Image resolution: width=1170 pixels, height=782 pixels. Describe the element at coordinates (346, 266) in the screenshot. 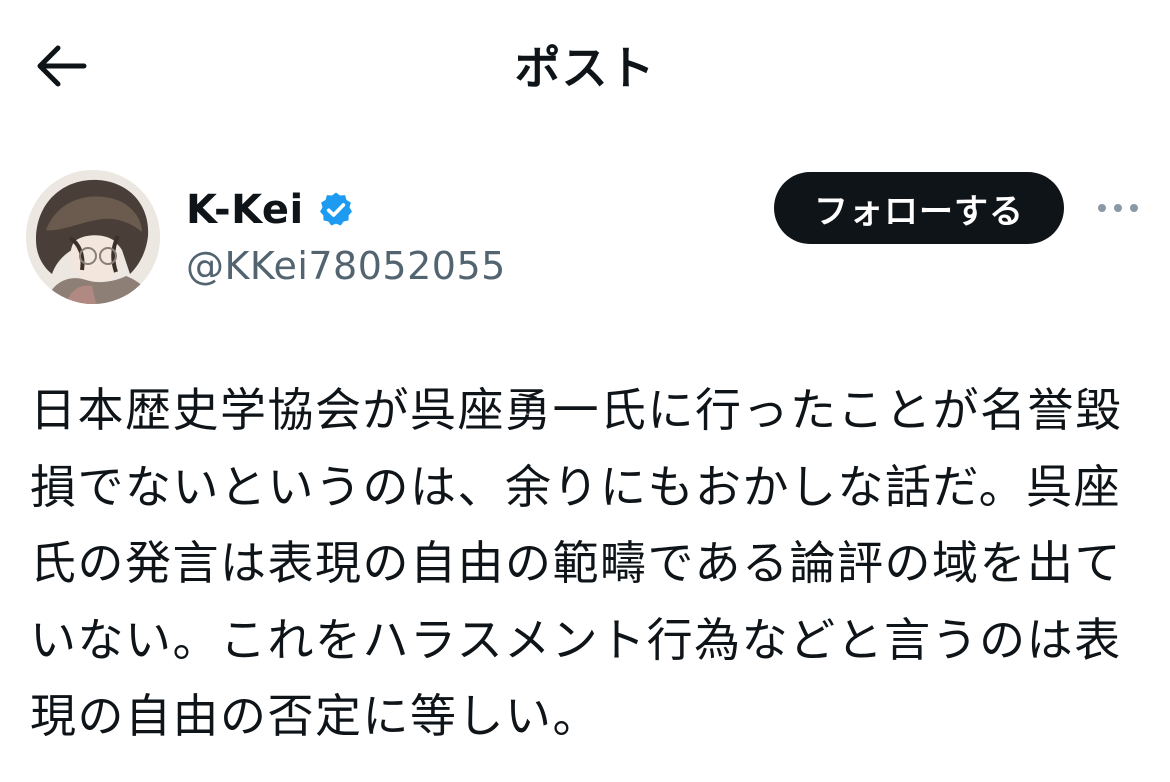

I see `user-handle: @KKei78052055` at that location.